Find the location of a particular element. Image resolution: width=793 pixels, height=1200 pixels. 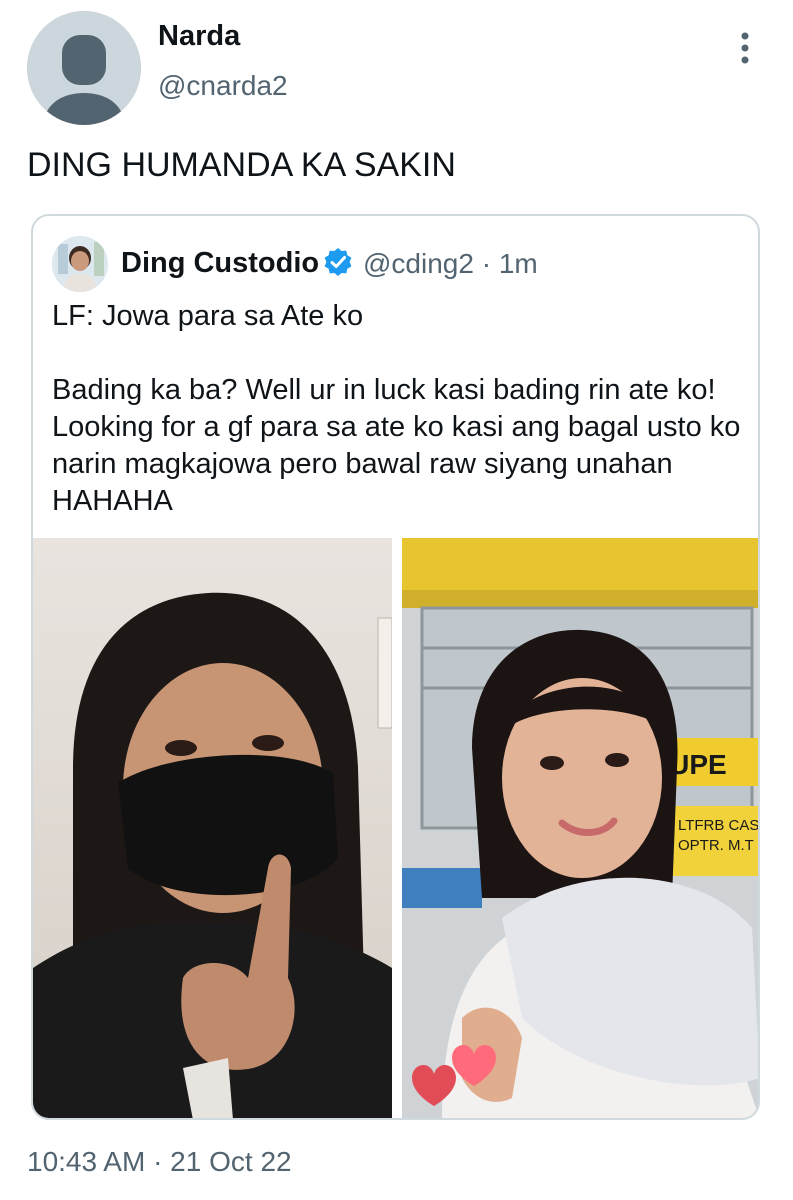

quoted-meta: @cding2 · 1m is located at coordinates (450, 264).